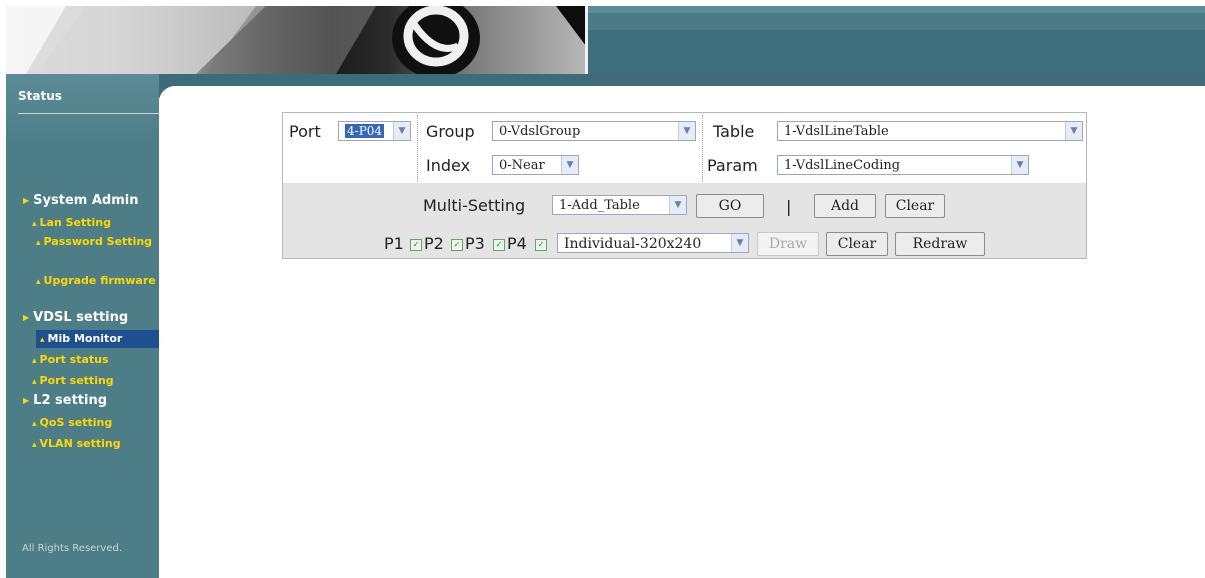 This screenshot has width=1205, height=578. Describe the element at coordinates (734, 131) in the screenshot. I see `table-label: Table` at that location.